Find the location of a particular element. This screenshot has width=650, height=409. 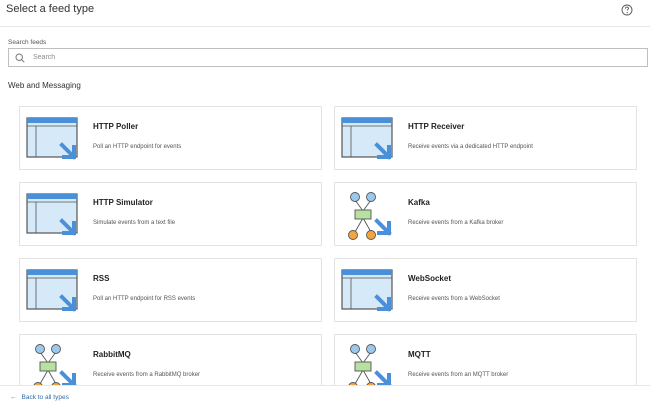

feed-card-kafka: Kafka Receive events from a Kafka broker is located at coordinates (485, 214).